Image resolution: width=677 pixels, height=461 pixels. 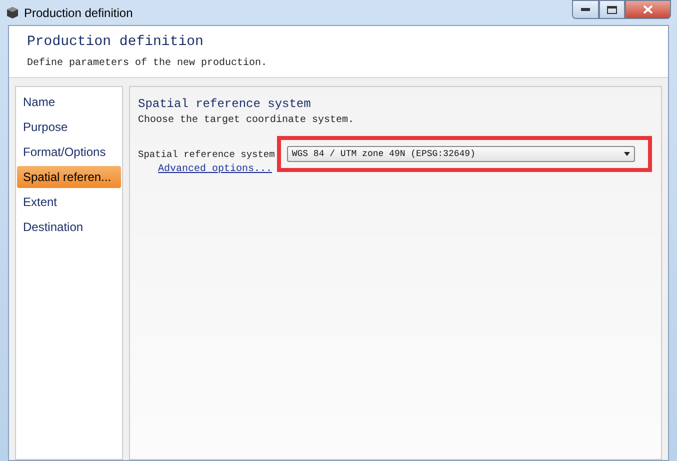 What do you see at coordinates (69, 102) in the screenshot?
I see `sidebar-item: Name` at bounding box center [69, 102].